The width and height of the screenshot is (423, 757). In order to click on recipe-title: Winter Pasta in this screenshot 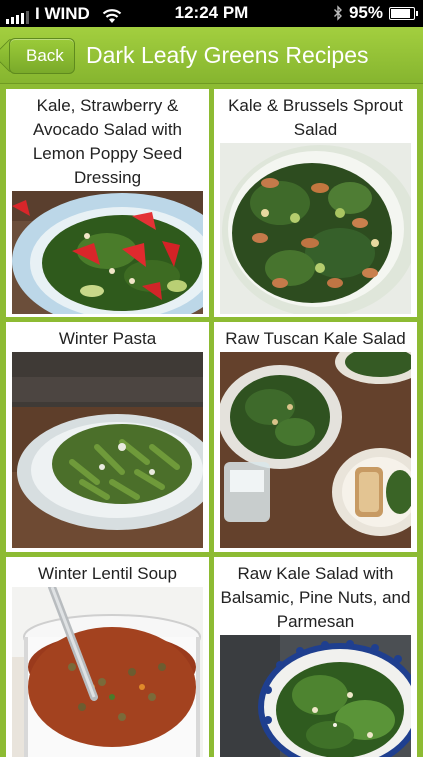, I will do `click(107, 338)`.